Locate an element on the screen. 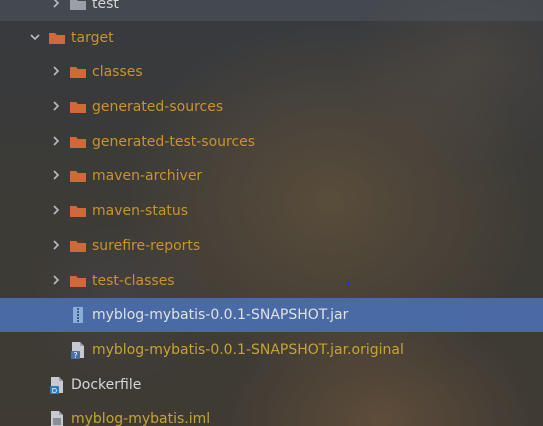  tree-item-label: myblog-mybatis-0.0.1-SNAPSHOT.jar is located at coordinates (220, 315).